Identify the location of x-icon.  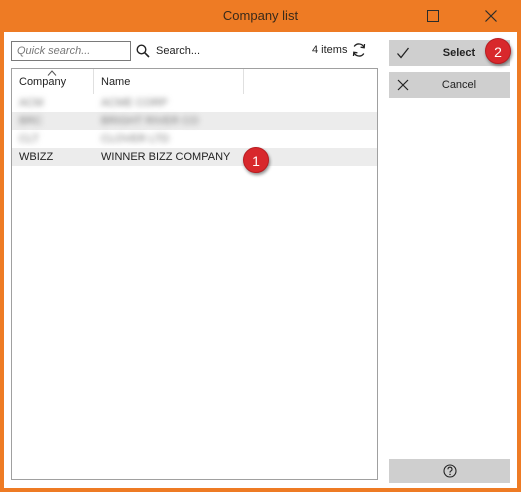
(403, 85).